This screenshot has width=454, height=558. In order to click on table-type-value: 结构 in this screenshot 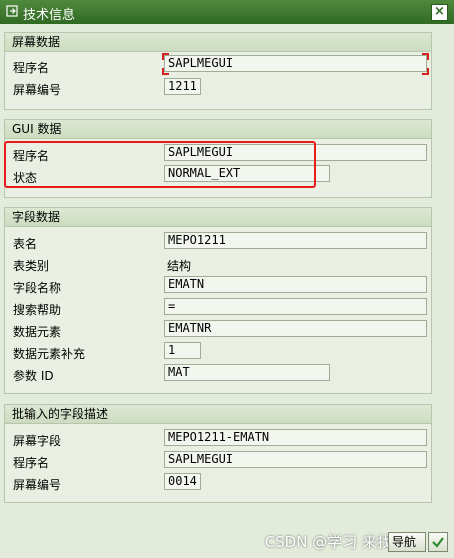, I will do `click(179, 266)`.